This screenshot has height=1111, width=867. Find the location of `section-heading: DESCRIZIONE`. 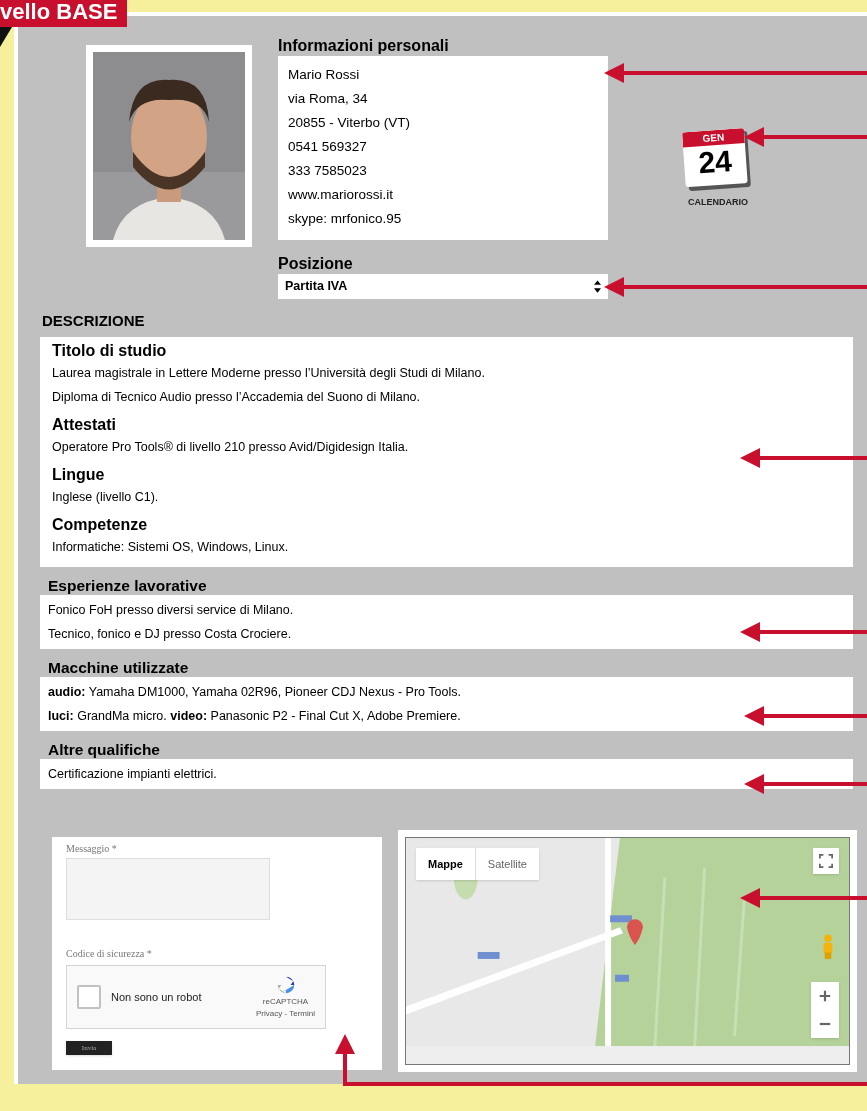

section-heading: DESCRIZIONE is located at coordinates (94, 321).